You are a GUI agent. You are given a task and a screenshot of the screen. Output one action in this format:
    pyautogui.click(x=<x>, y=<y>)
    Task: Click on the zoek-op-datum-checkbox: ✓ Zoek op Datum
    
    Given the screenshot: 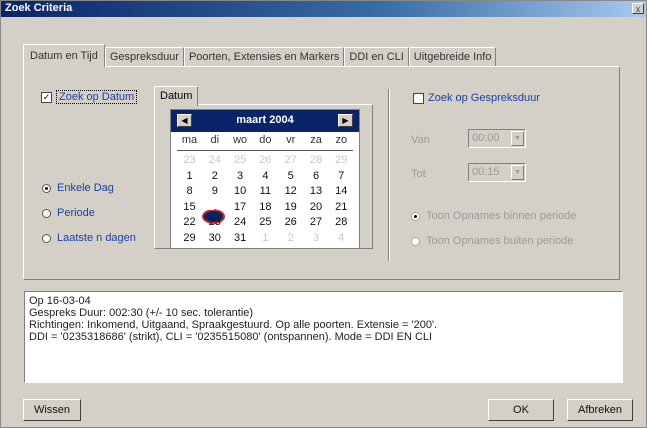 What is the action you would take?
    pyautogui.click(x=89, y=97)
    